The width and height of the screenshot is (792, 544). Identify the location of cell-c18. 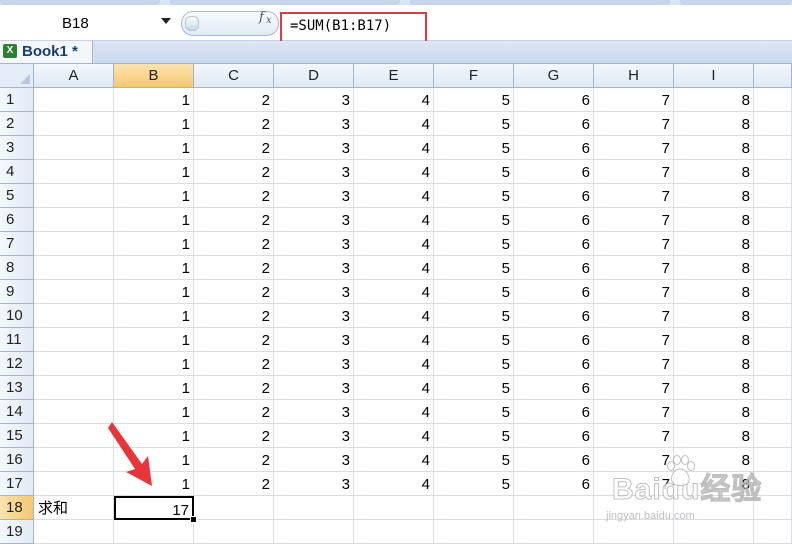
(234, 508).